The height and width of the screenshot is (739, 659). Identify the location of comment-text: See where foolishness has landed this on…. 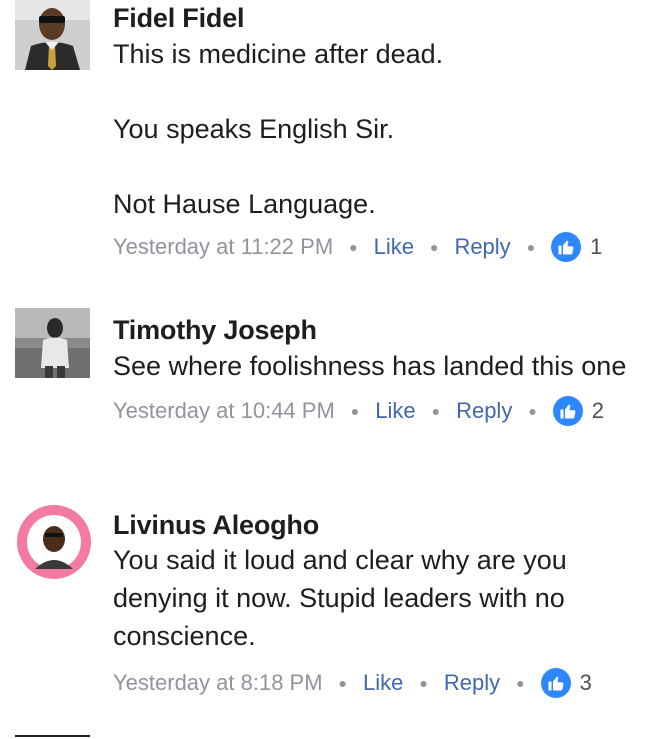
(378, 366).